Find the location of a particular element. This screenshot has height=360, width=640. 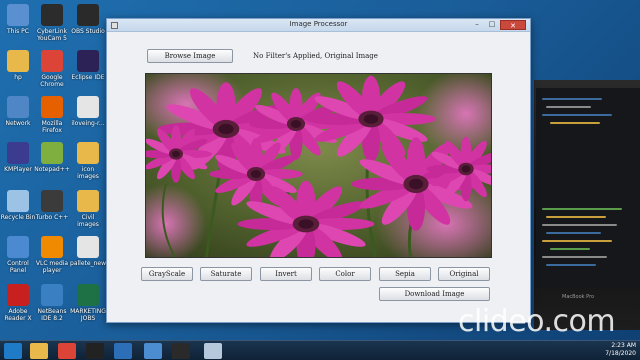

desktop-icon: pallete_new is located at coordinates (88, 251).